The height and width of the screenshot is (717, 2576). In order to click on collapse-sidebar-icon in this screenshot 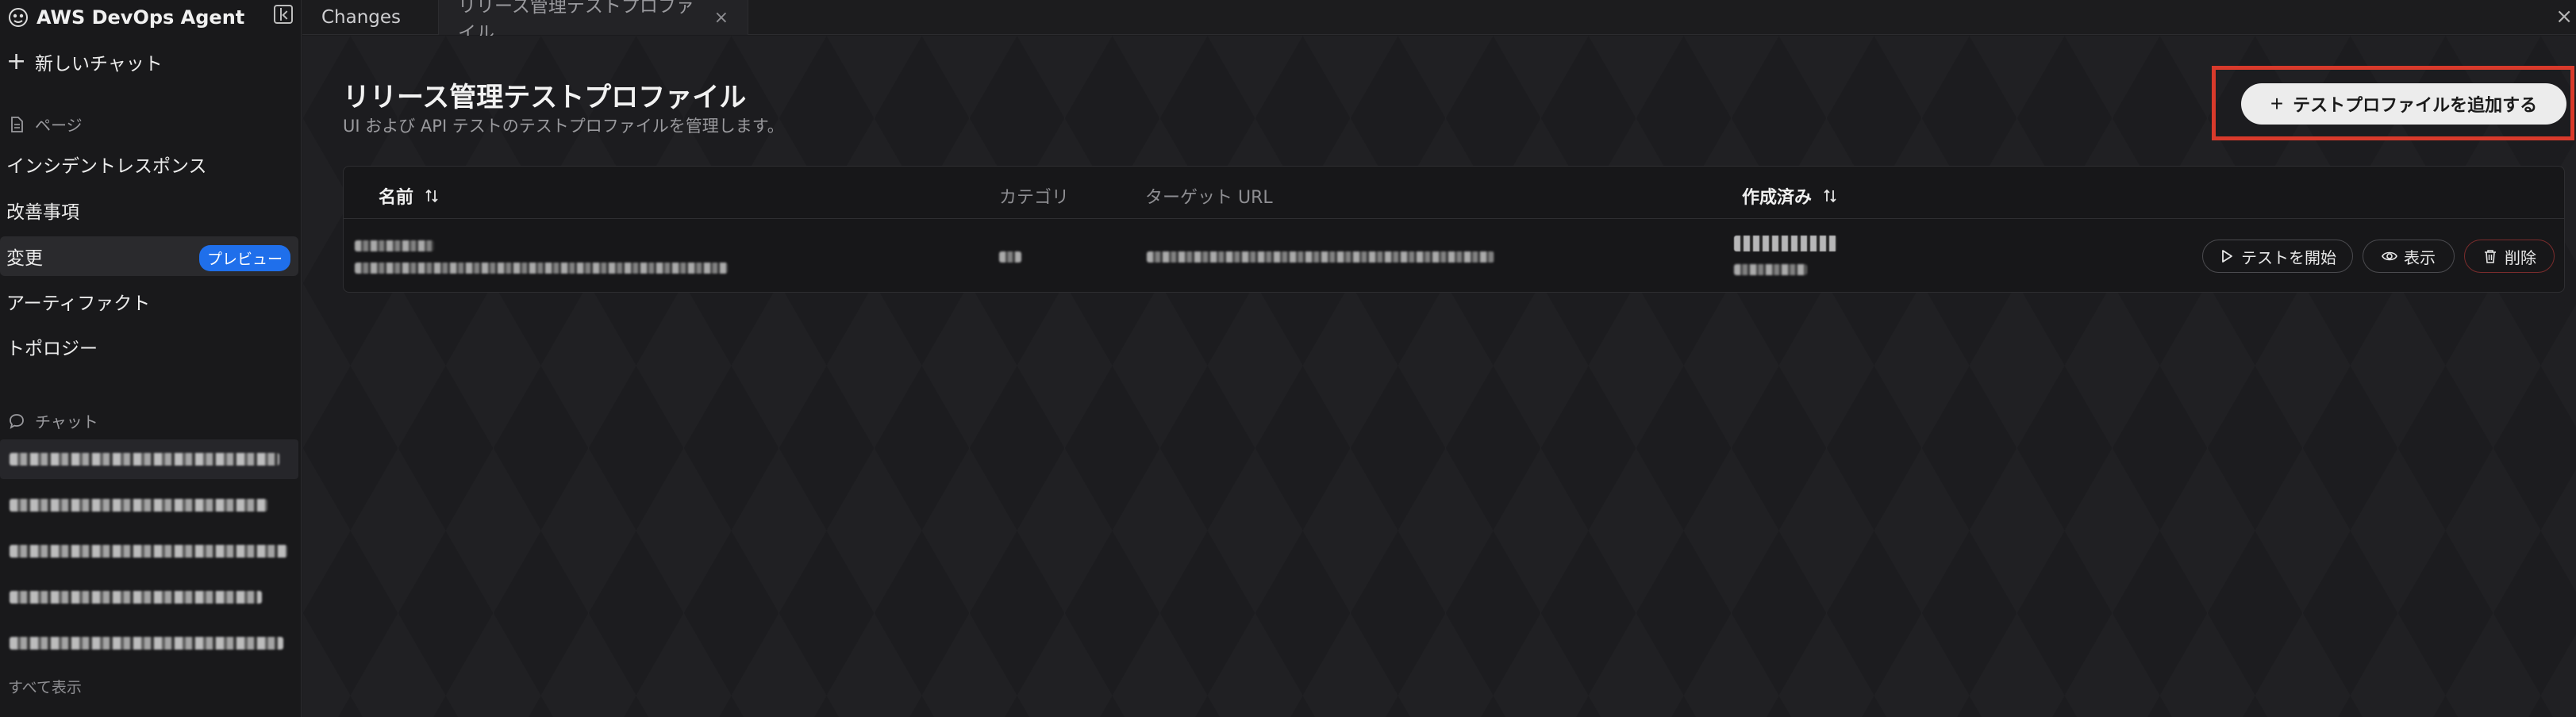, I will do `click(283, 14)`.